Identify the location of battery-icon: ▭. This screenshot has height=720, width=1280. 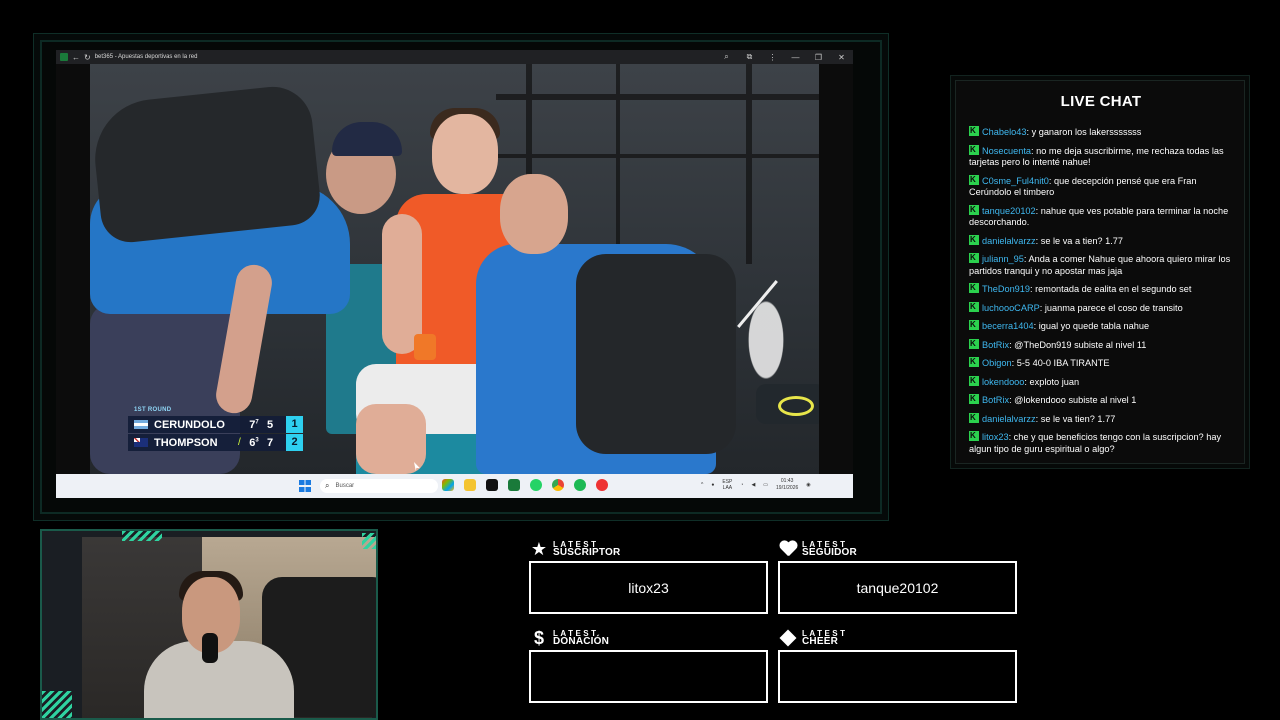
(765, 485).